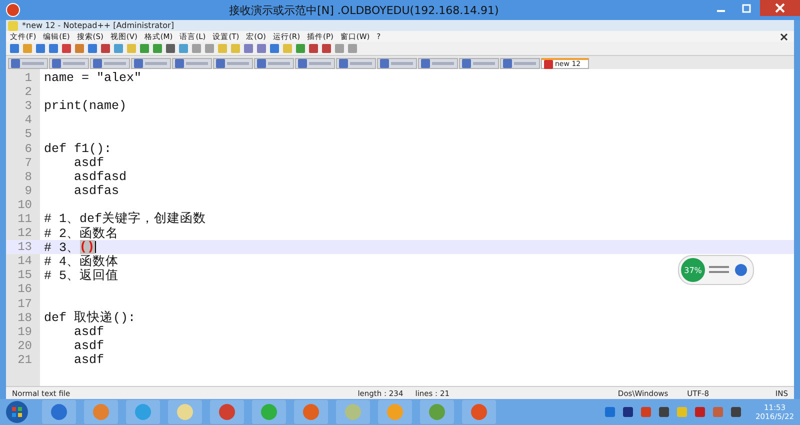  What do you see at coordinates (24, 233) in the screenshot?
I see `line-number: 12` at bounding box center [24, 233].